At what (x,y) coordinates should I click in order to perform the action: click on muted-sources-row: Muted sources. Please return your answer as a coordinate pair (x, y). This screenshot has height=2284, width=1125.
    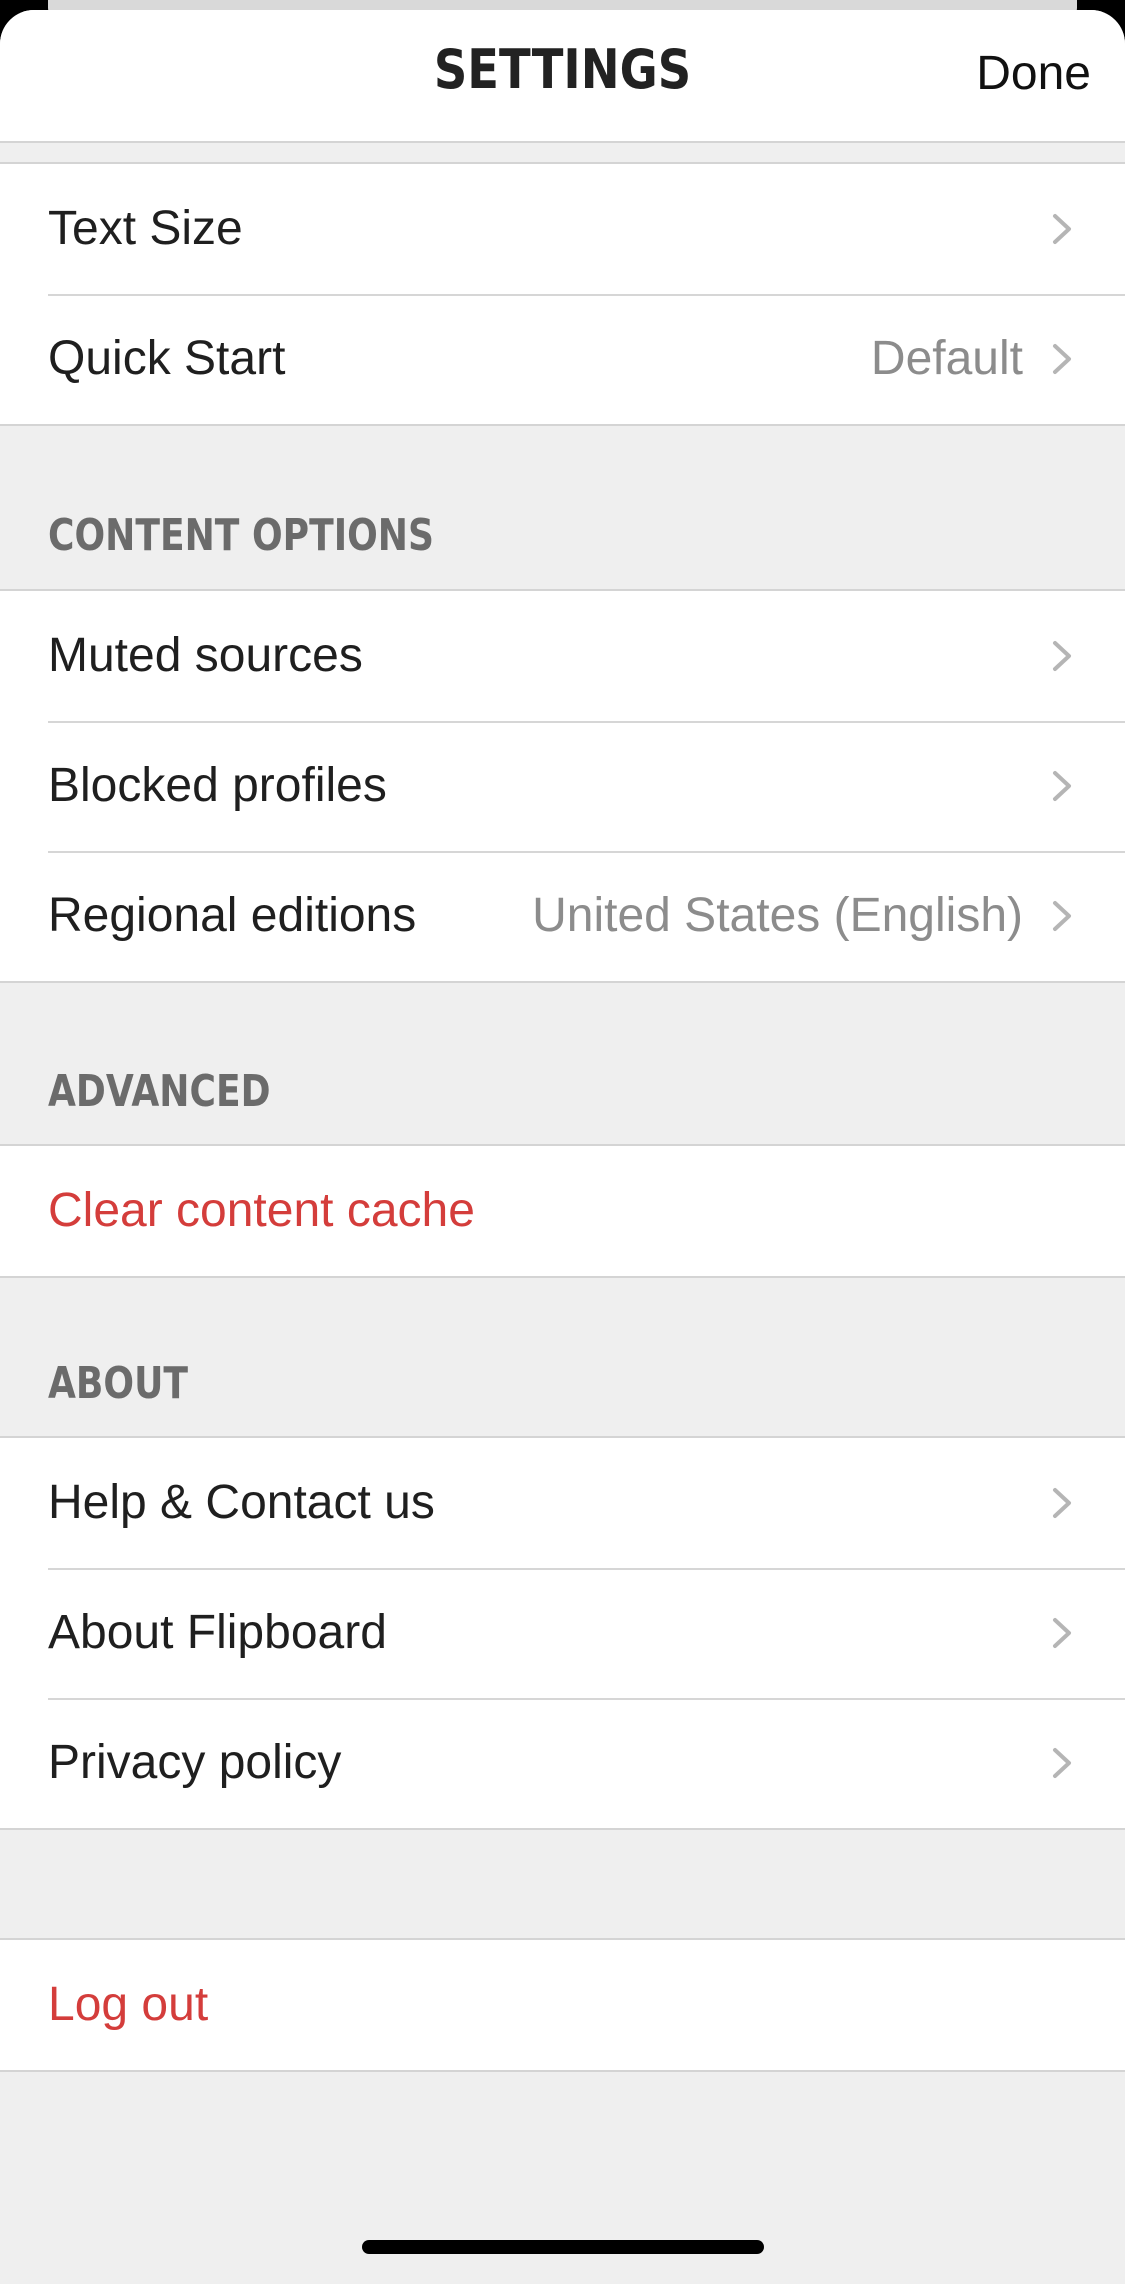
    Looking at the image, I should click on (562, 656).